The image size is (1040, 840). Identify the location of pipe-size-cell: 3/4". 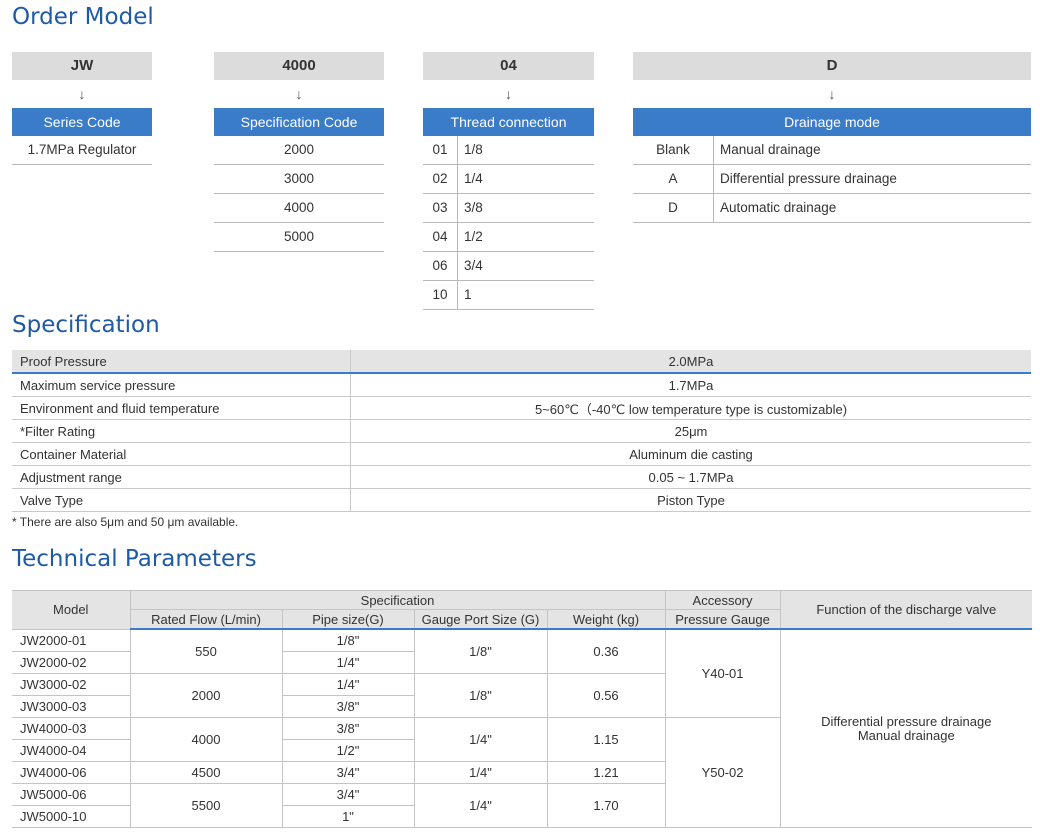
(348, 794).